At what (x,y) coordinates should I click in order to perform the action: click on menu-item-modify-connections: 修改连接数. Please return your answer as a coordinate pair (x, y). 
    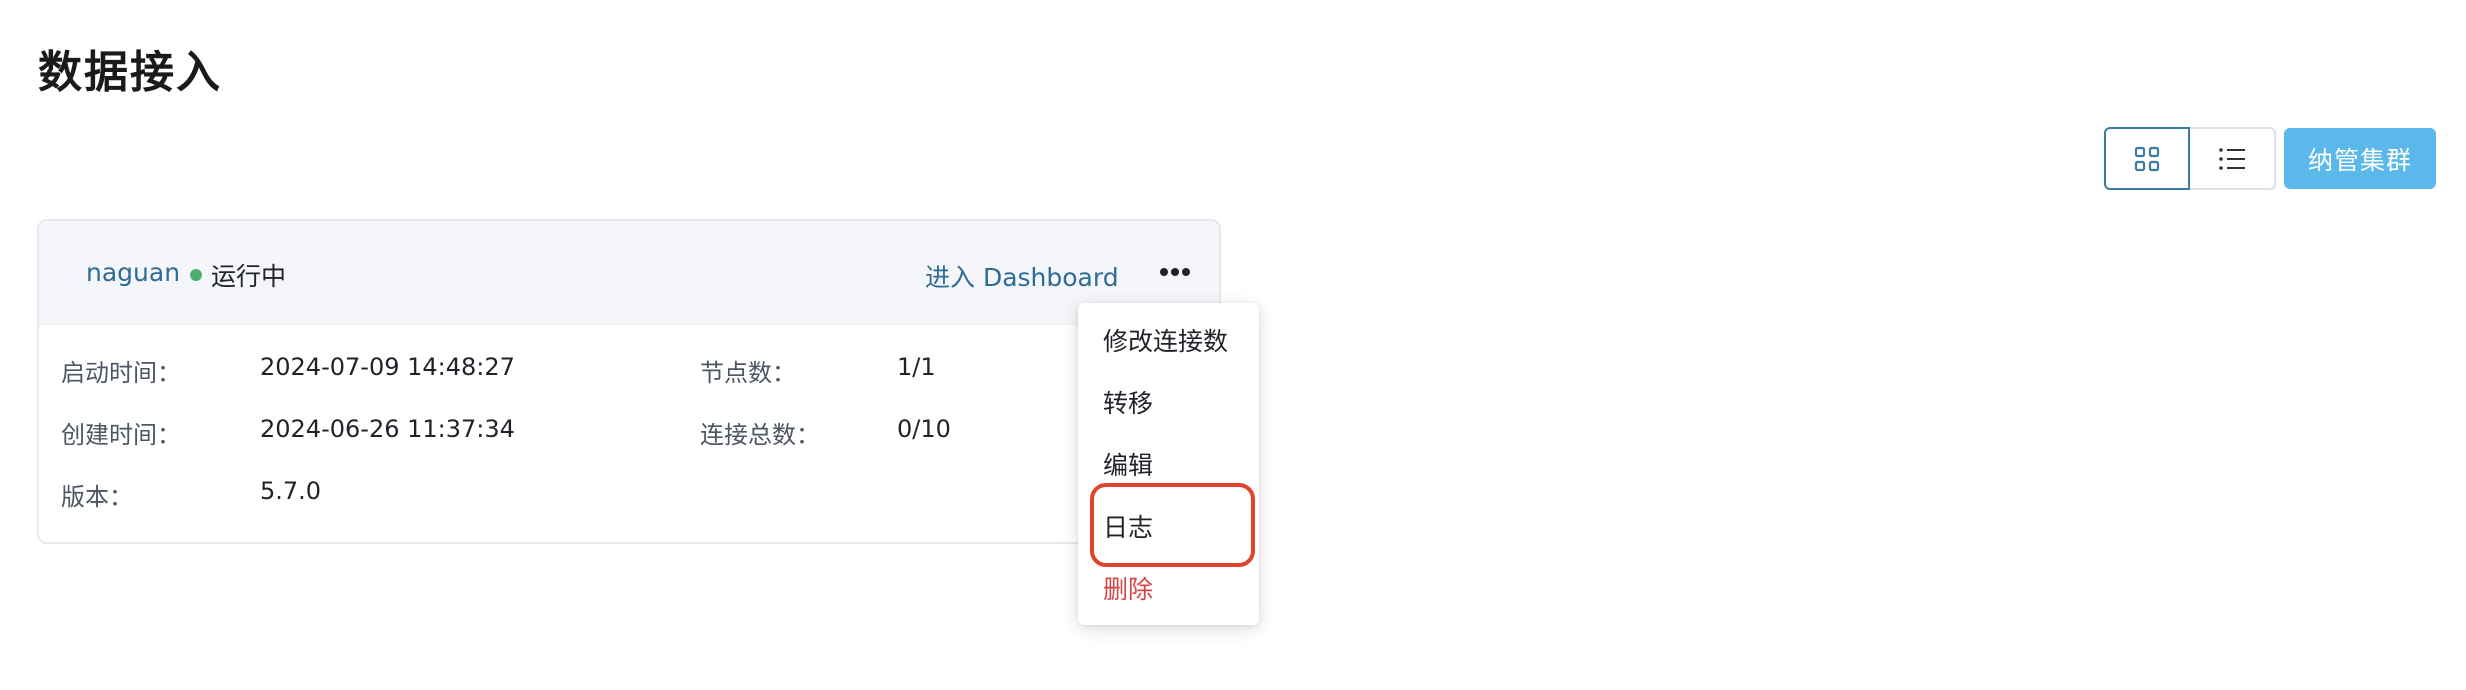
    Looking at the image, I should click on (1165, 340).